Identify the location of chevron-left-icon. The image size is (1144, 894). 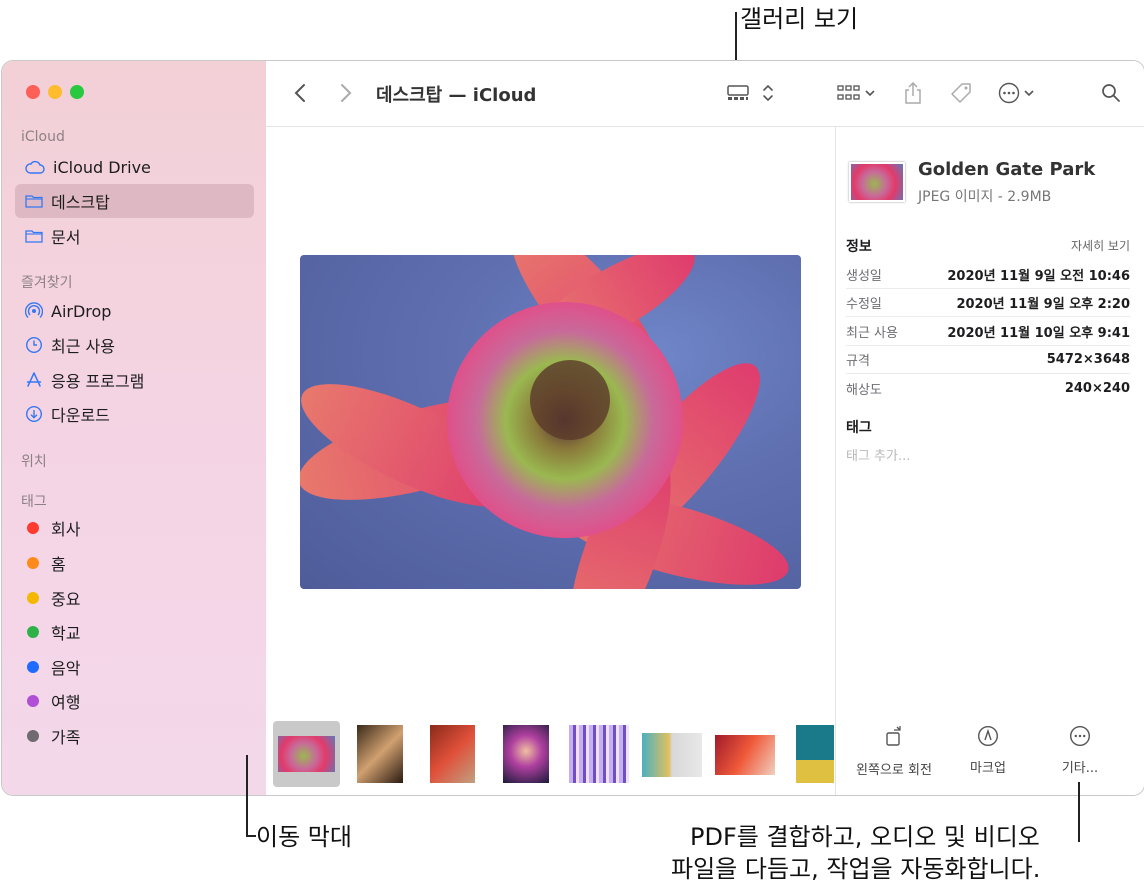
(299, 93).